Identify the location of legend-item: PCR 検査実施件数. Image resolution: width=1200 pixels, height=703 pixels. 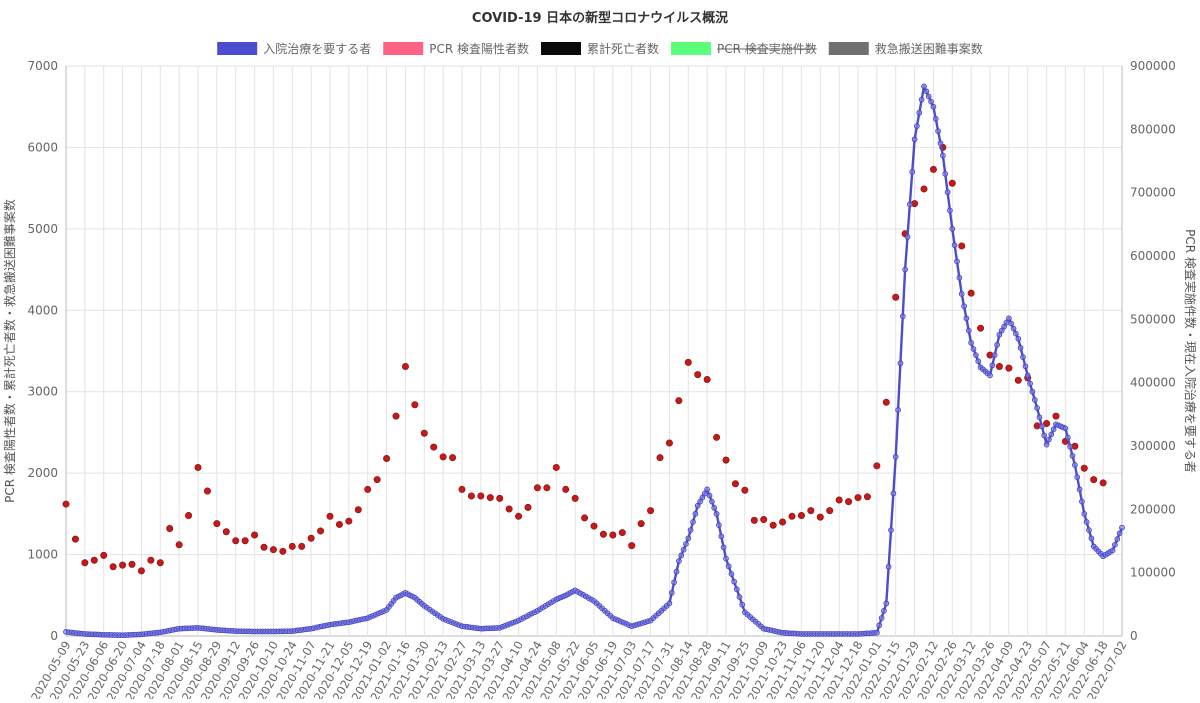
(744, 48).